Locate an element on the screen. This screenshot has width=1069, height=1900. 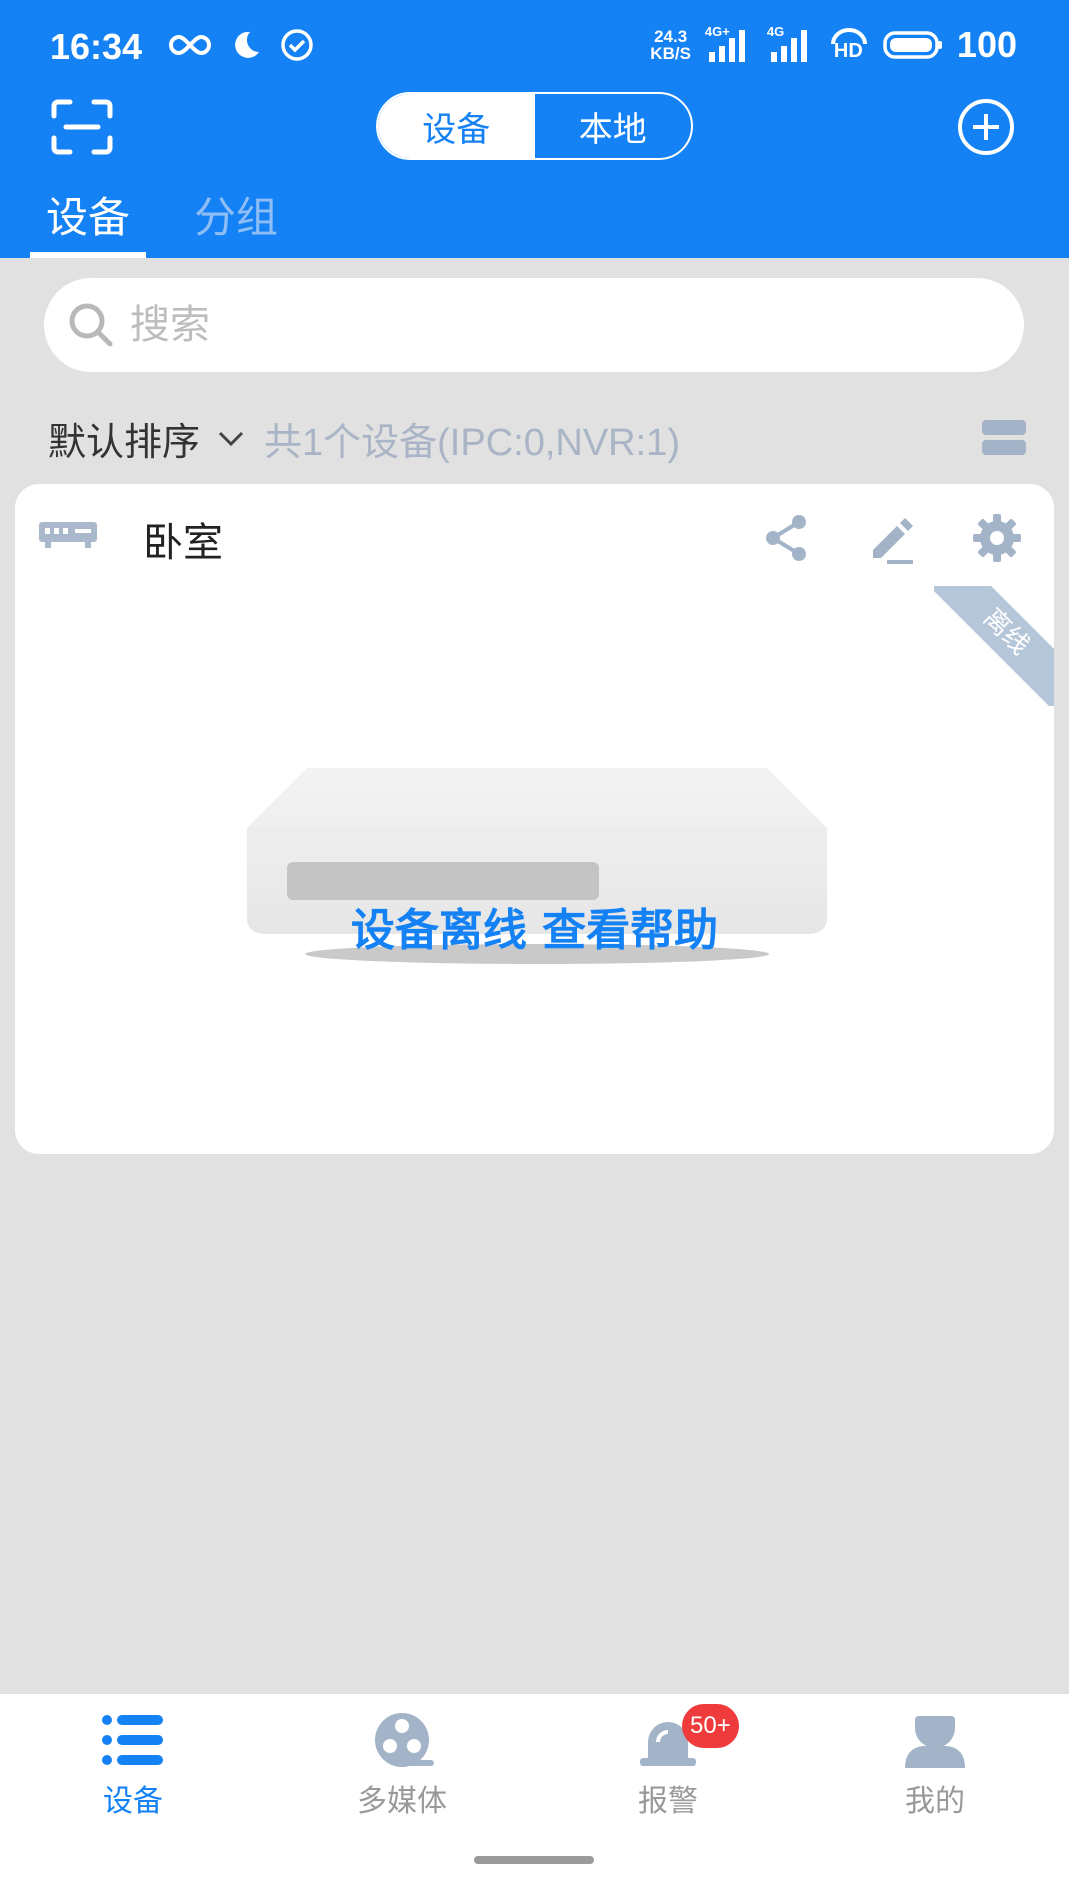
nav-devices: 设备 is located at coordinates (133, 1765).